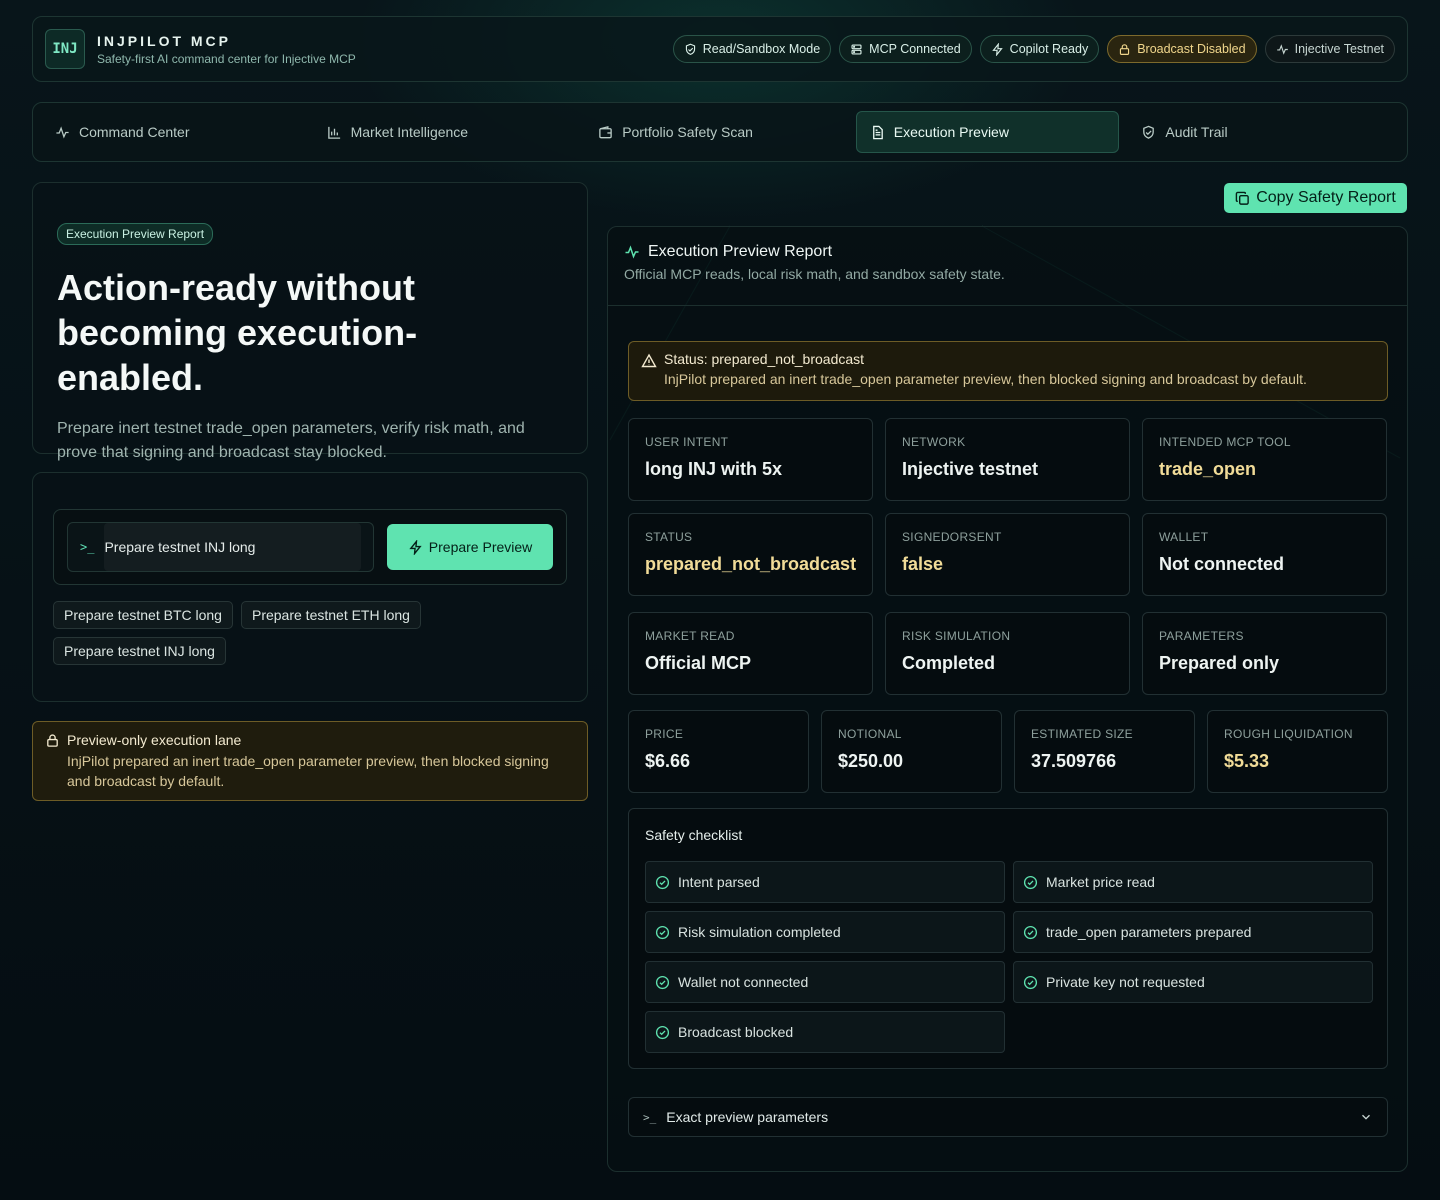 The height and width of the screenshot is (1200, 1440). Describe the element at coordinates (664, 734) in the screenshot. I see `metric-label: PRICE` at that location.